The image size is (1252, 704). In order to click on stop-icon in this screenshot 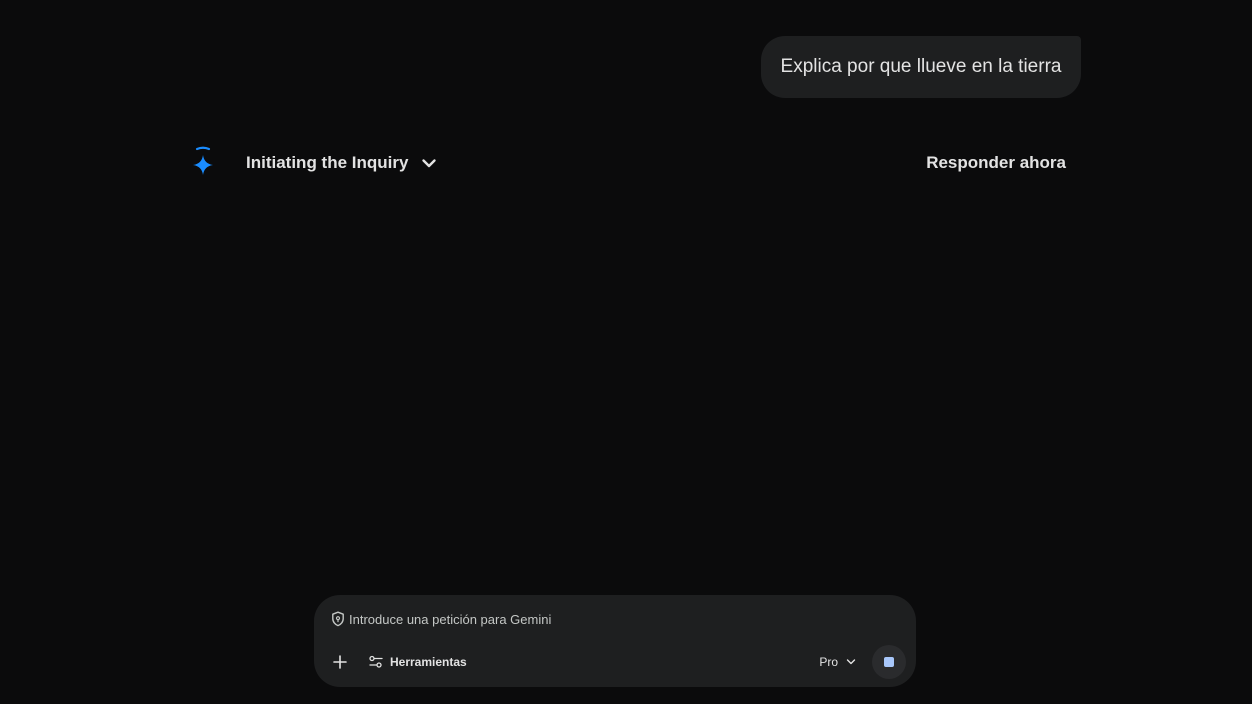, I will do `click(889, 662)`.